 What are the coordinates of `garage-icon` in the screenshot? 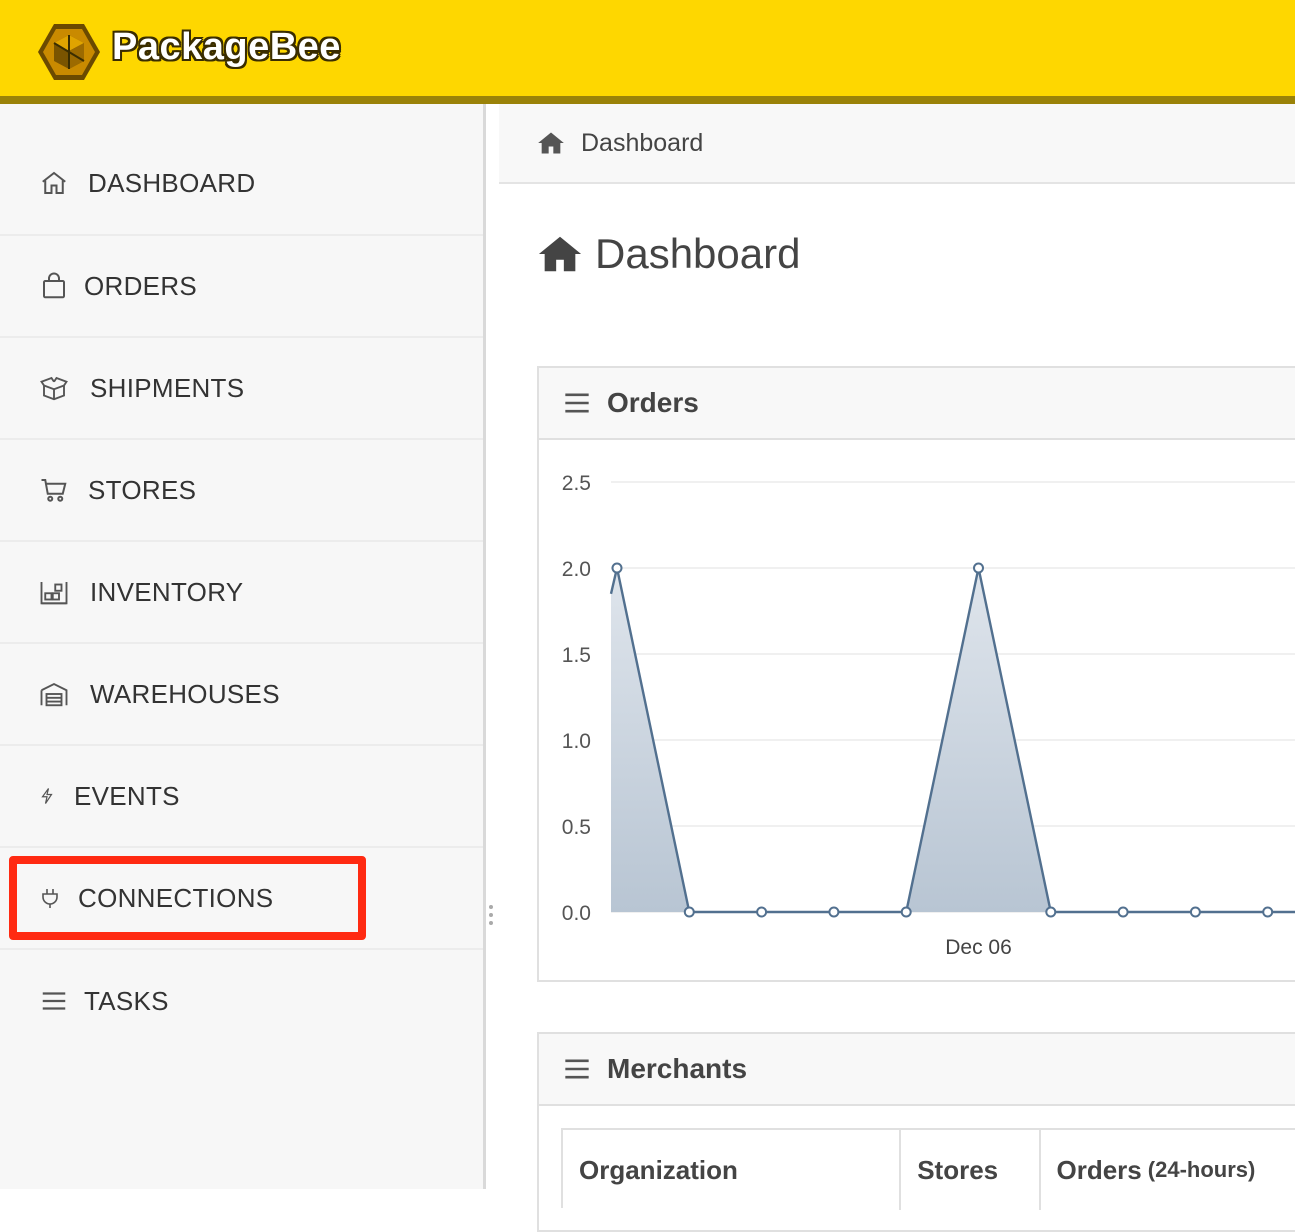 It's located at (54, 694).